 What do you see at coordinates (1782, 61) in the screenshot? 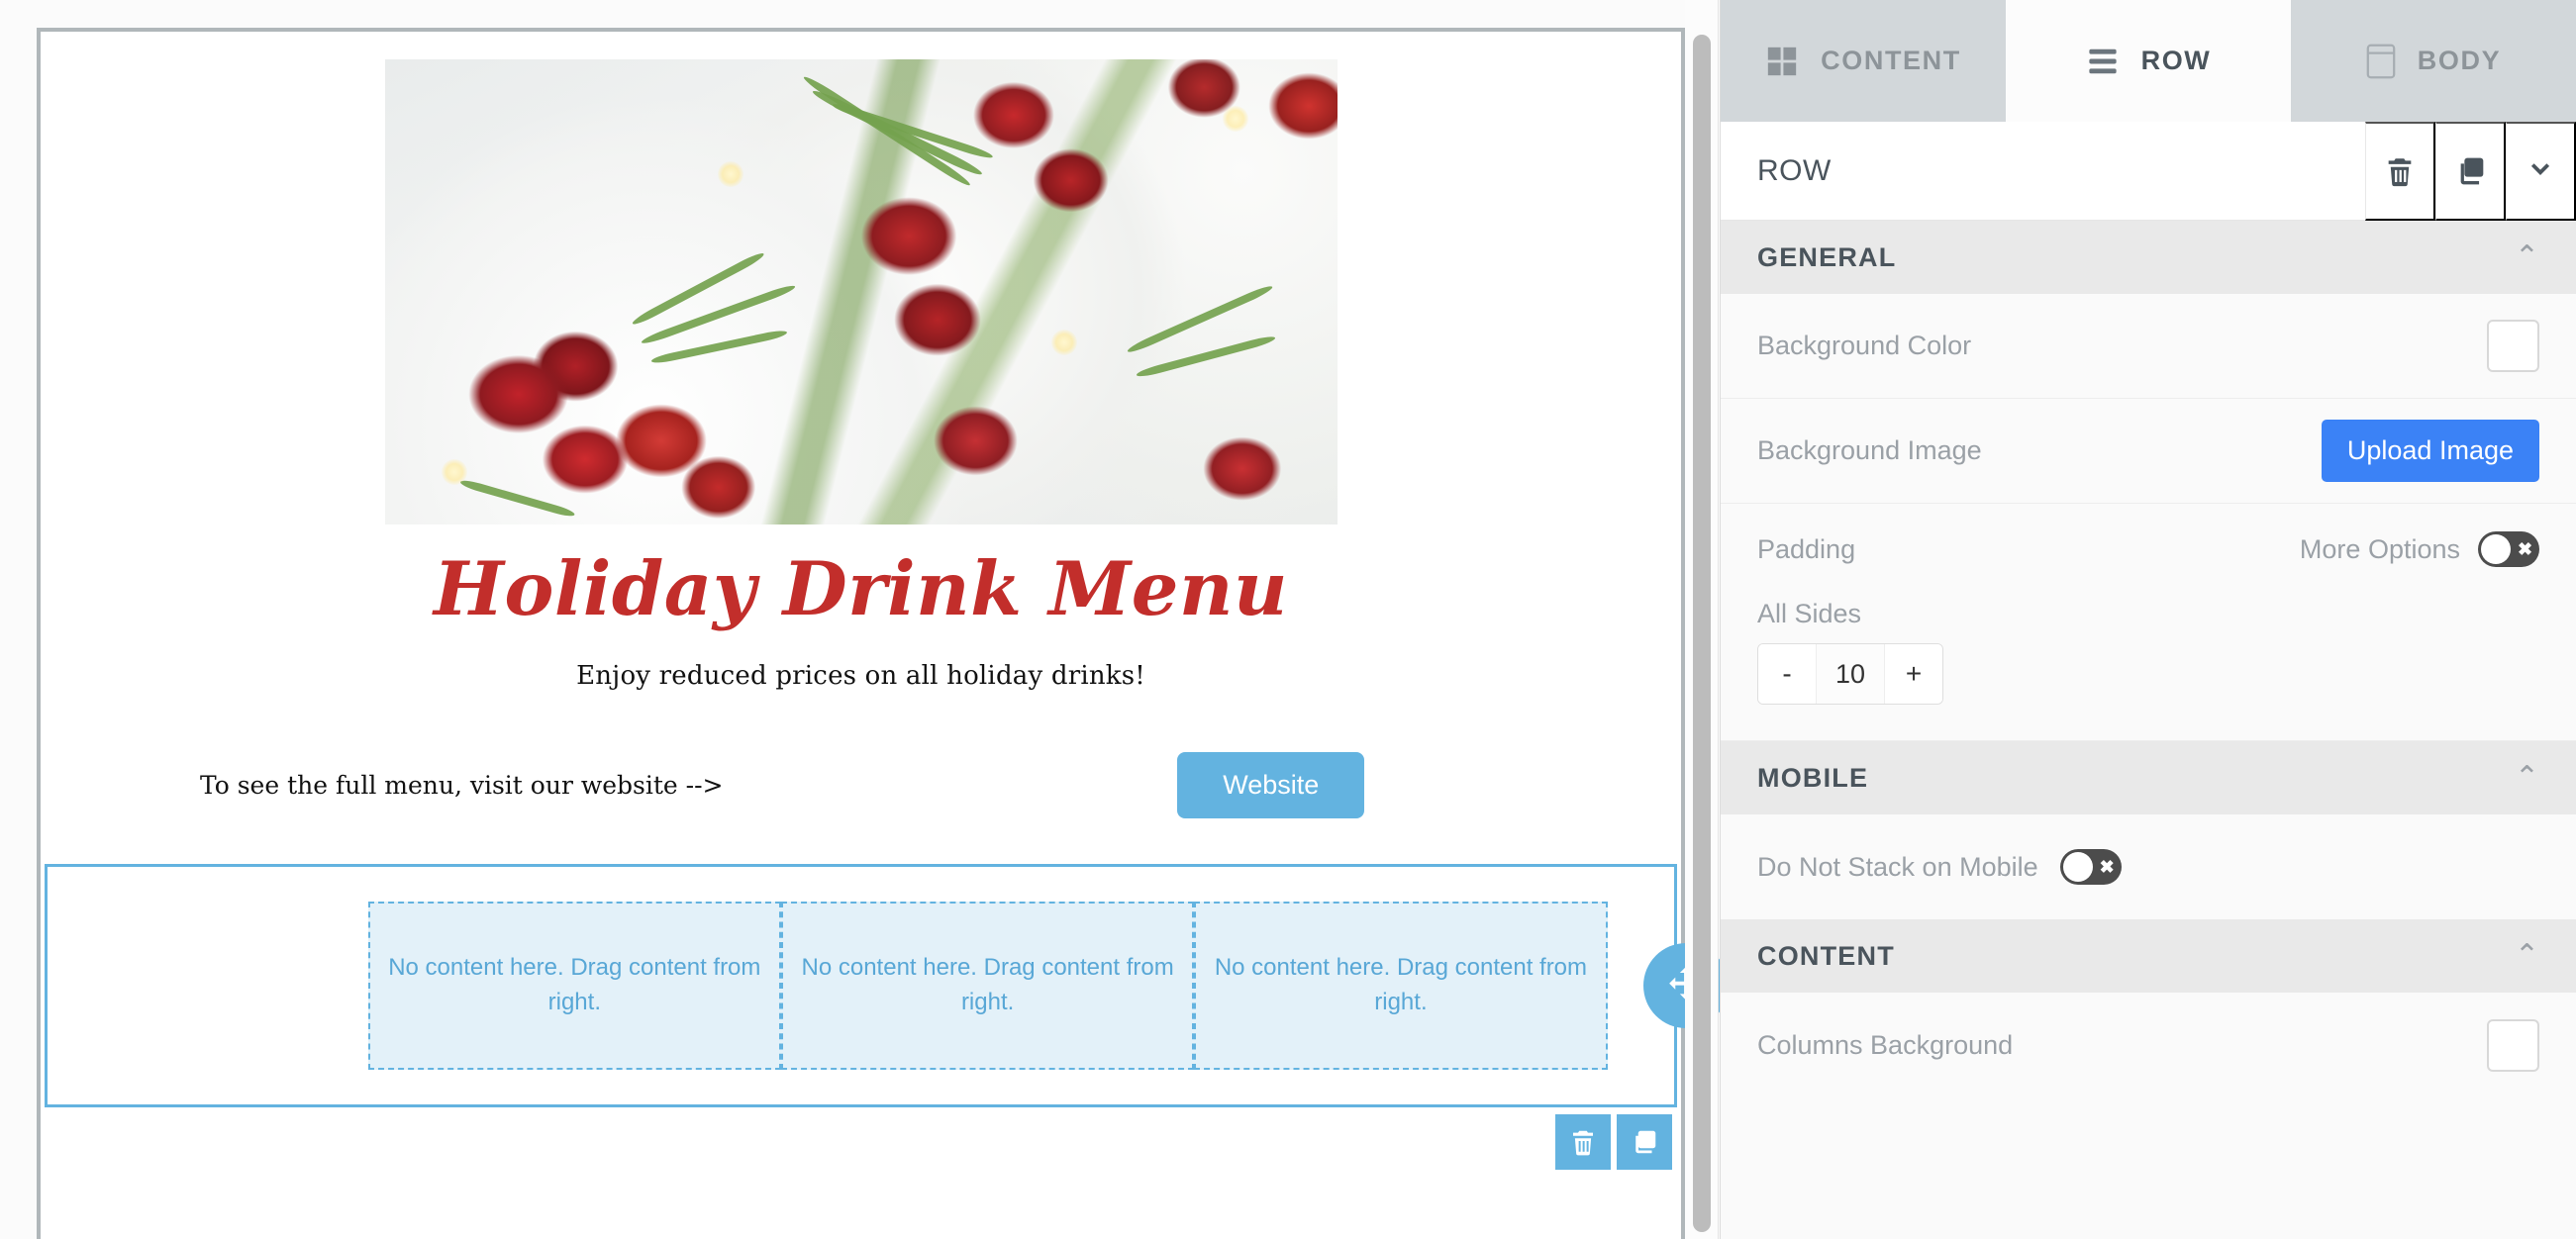
I see `grid-icon` at bounding box center [1782, 61].